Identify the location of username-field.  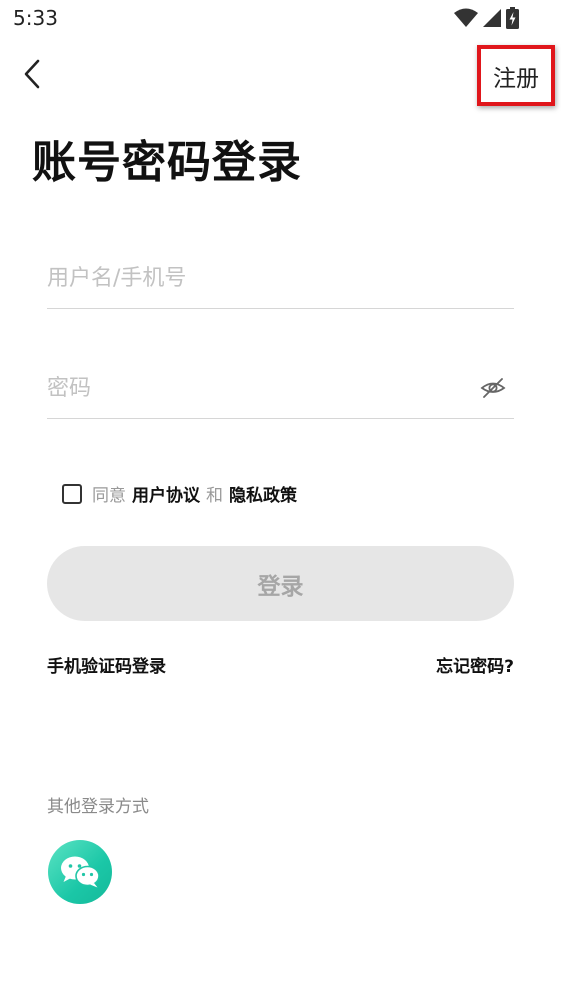
(280, 278).